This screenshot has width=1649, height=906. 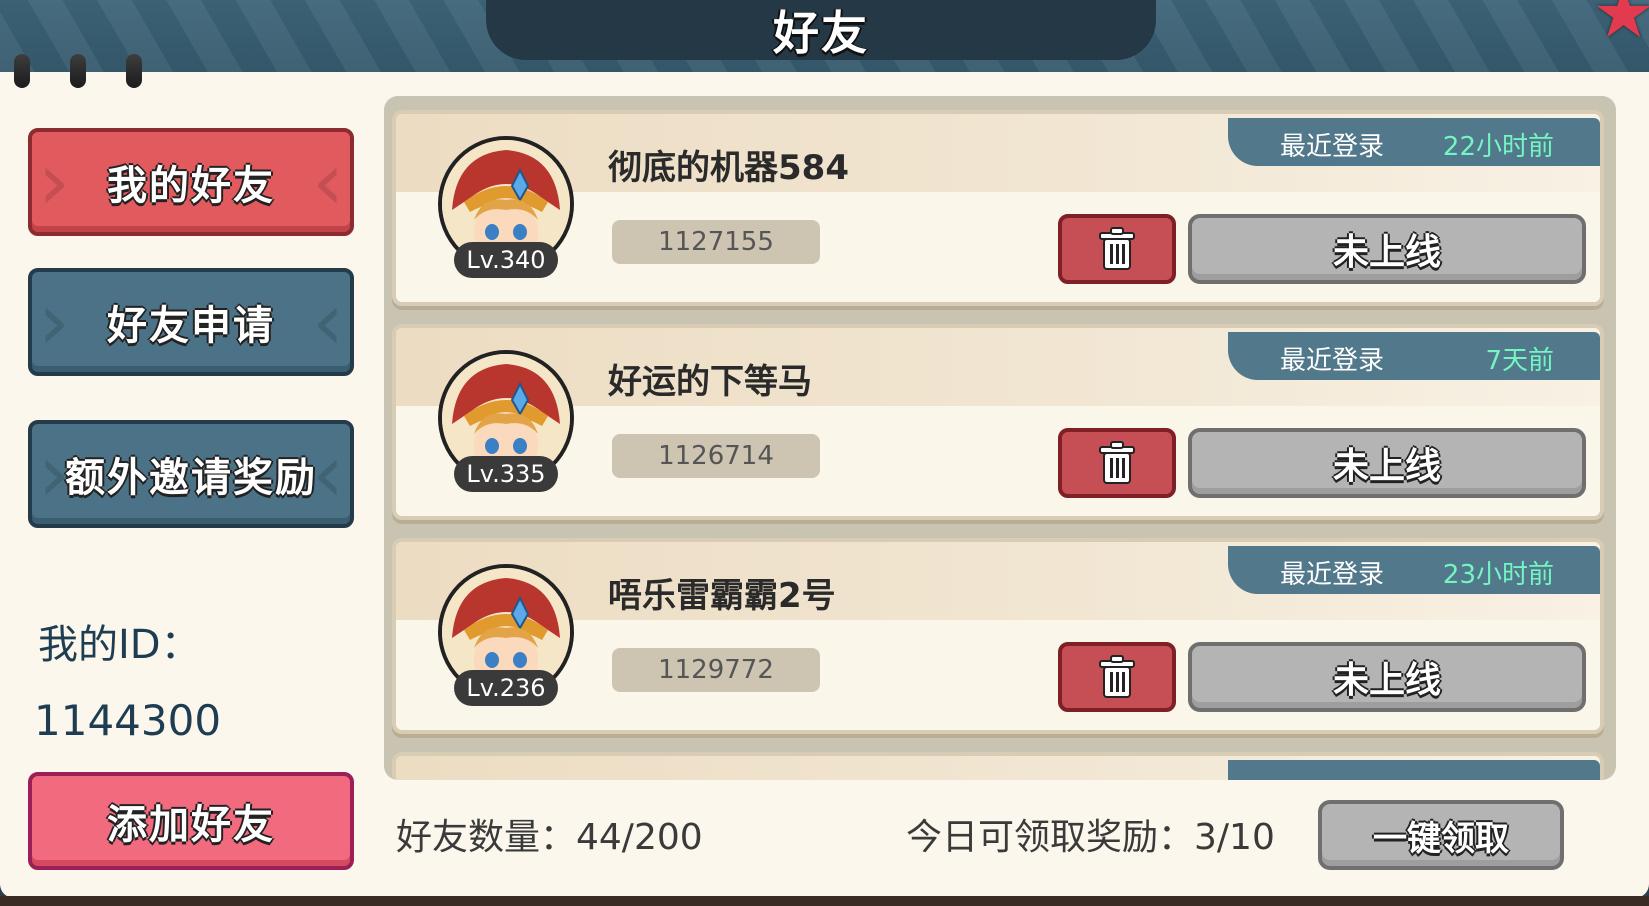 I want to click on tab-label: 我的好友, so click(x=191, y=186).